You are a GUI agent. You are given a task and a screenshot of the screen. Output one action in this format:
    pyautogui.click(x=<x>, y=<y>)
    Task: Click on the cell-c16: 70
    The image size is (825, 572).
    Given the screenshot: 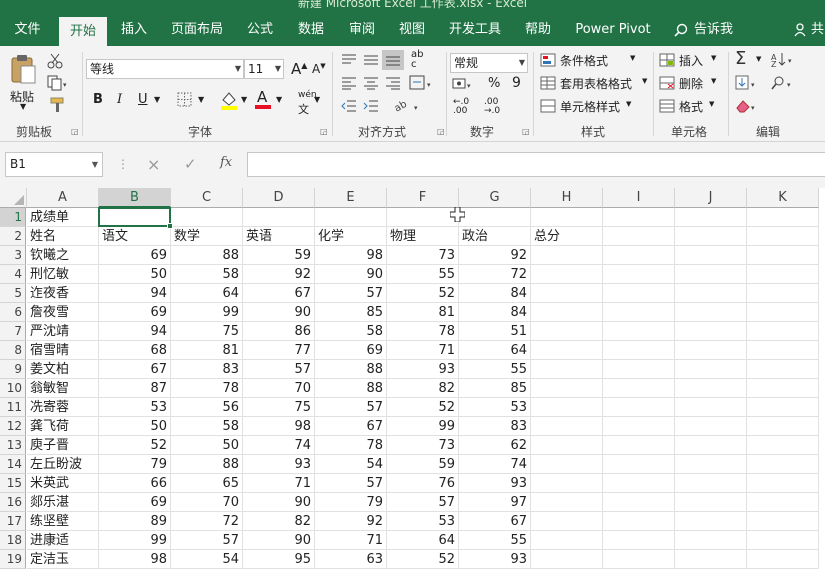 What is the action you would take?
    pyautogui.click(x=207, y=502)
    